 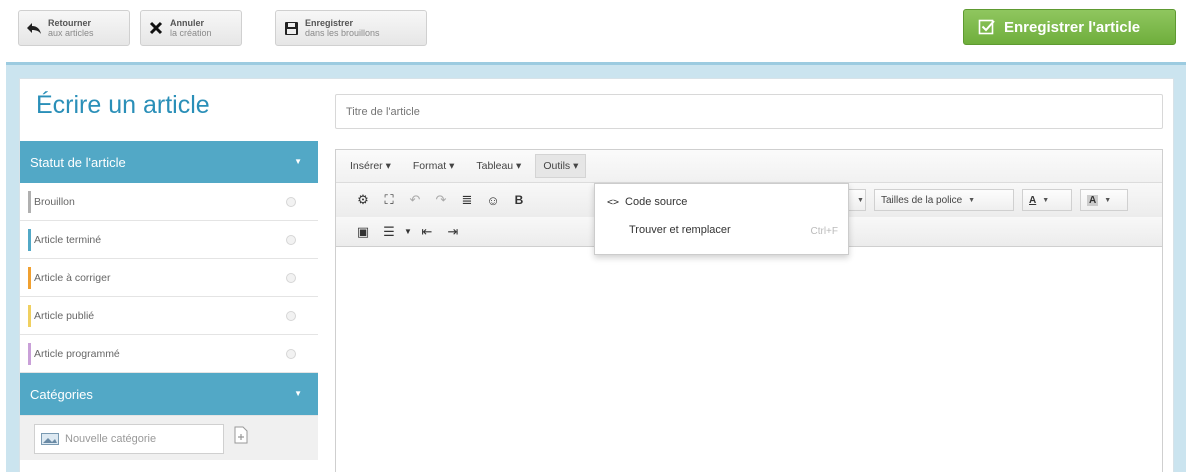 What do you see at coordinates (427, 232) in the screenshot?
I see `outdent-icon: ⇤` at bounding box center [427, 232].